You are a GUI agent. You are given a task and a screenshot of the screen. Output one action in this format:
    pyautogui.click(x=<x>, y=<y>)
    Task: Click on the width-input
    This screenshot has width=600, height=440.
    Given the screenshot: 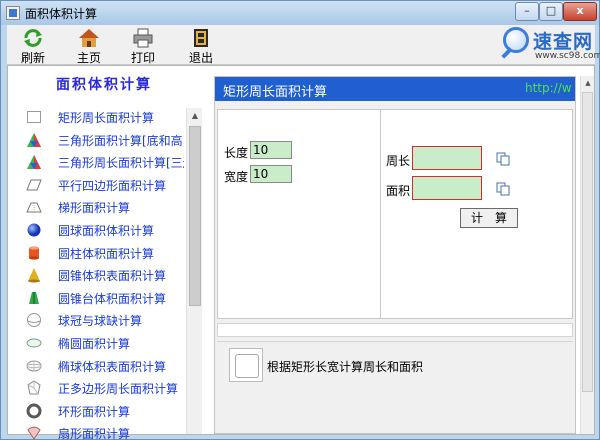 What is the action you would take?
    pyautogui.click(x=271, y=174)
    